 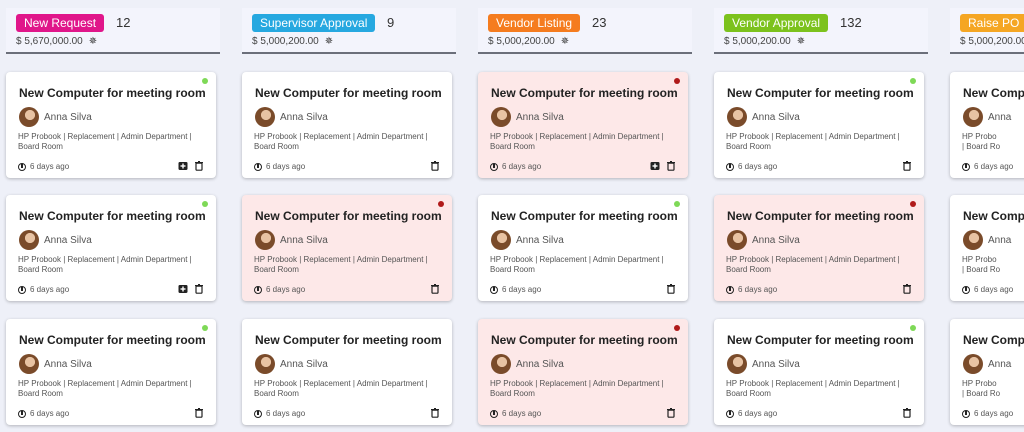 What do you see at coordinates (776, 23) in the screenshot?
I see `stage-tag: Vendor Approval` at bounding box center [776, 23].